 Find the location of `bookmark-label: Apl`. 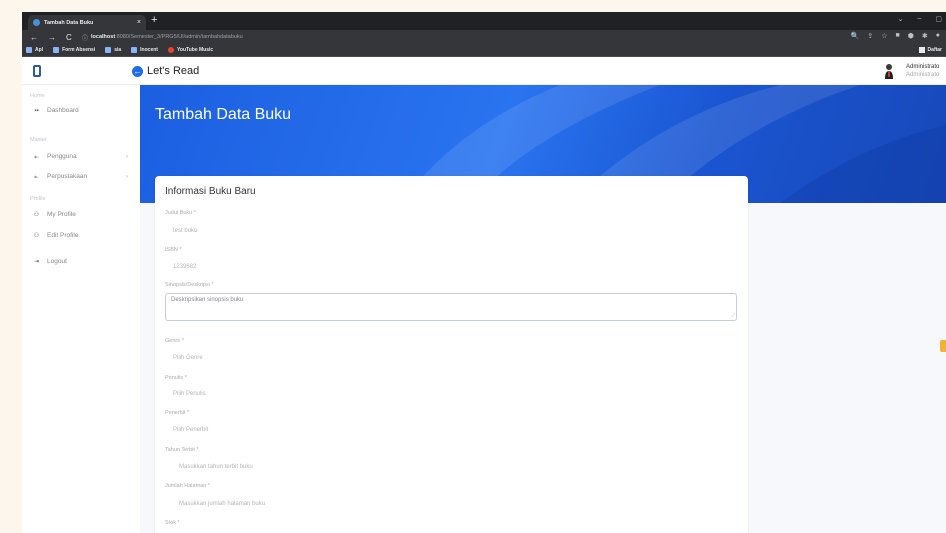

bookmark-label: Apl is located at coordinates (39, 50).